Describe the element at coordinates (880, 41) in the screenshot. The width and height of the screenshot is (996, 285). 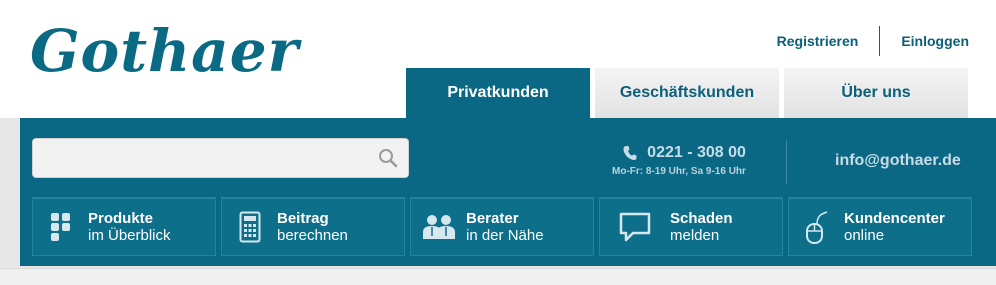
I see `top-links-divider` at that location.